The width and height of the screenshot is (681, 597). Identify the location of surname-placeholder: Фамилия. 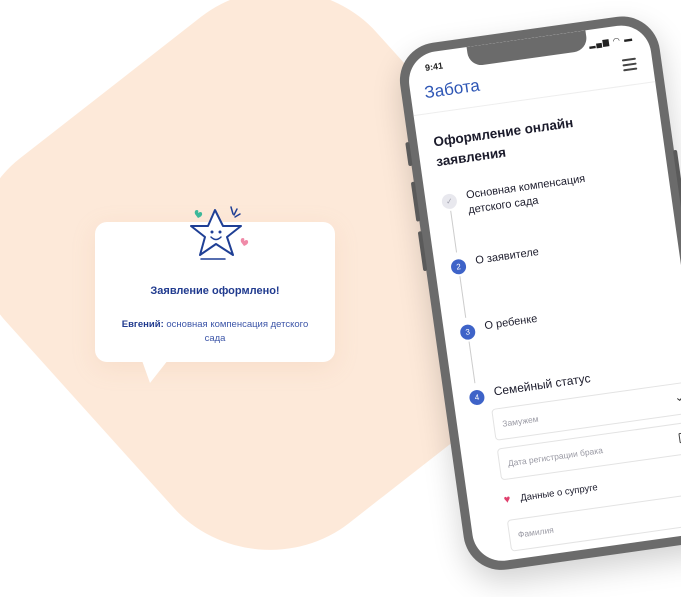
(536, 532).